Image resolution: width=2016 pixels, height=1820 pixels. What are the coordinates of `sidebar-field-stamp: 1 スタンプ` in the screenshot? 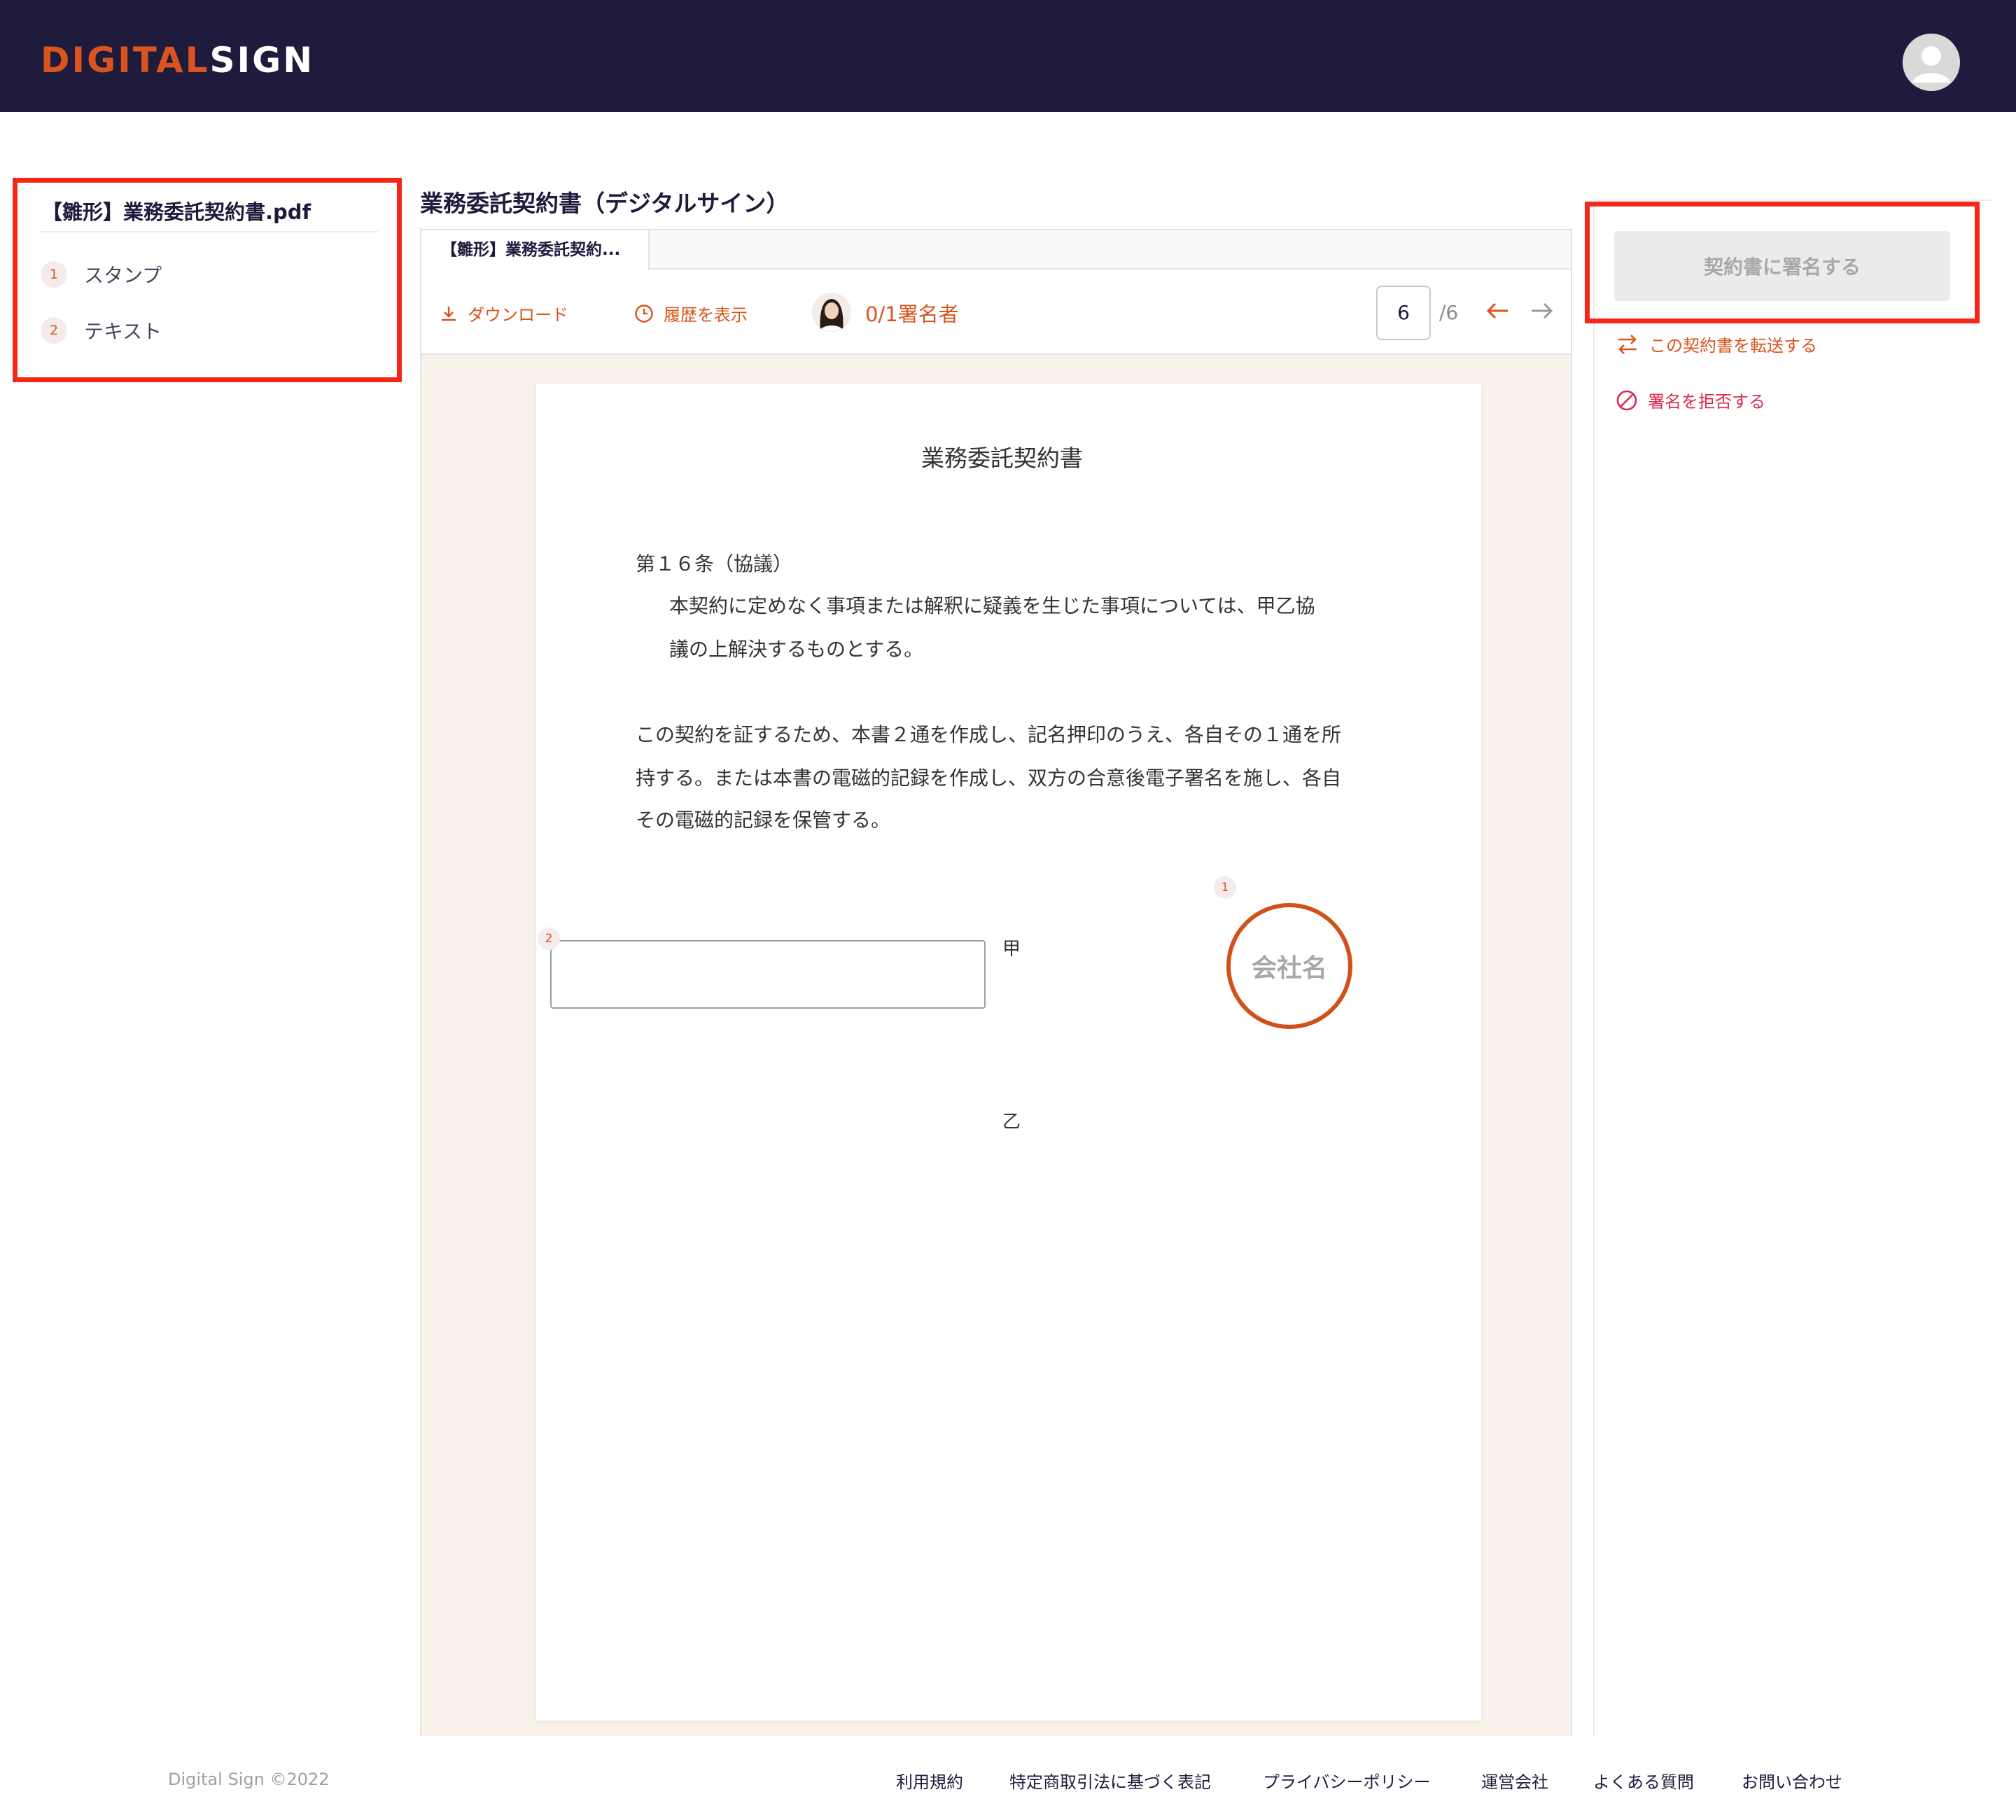 It's located at (188, 274).